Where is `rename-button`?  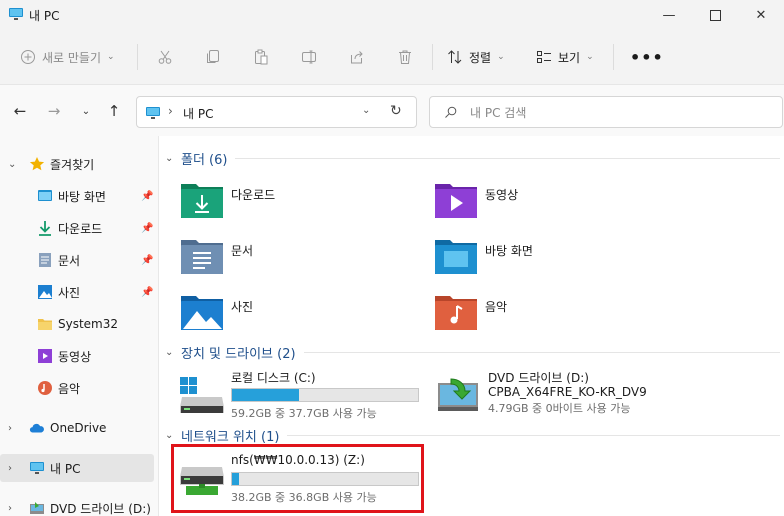 rename-button is located at coordinates (309, 57).